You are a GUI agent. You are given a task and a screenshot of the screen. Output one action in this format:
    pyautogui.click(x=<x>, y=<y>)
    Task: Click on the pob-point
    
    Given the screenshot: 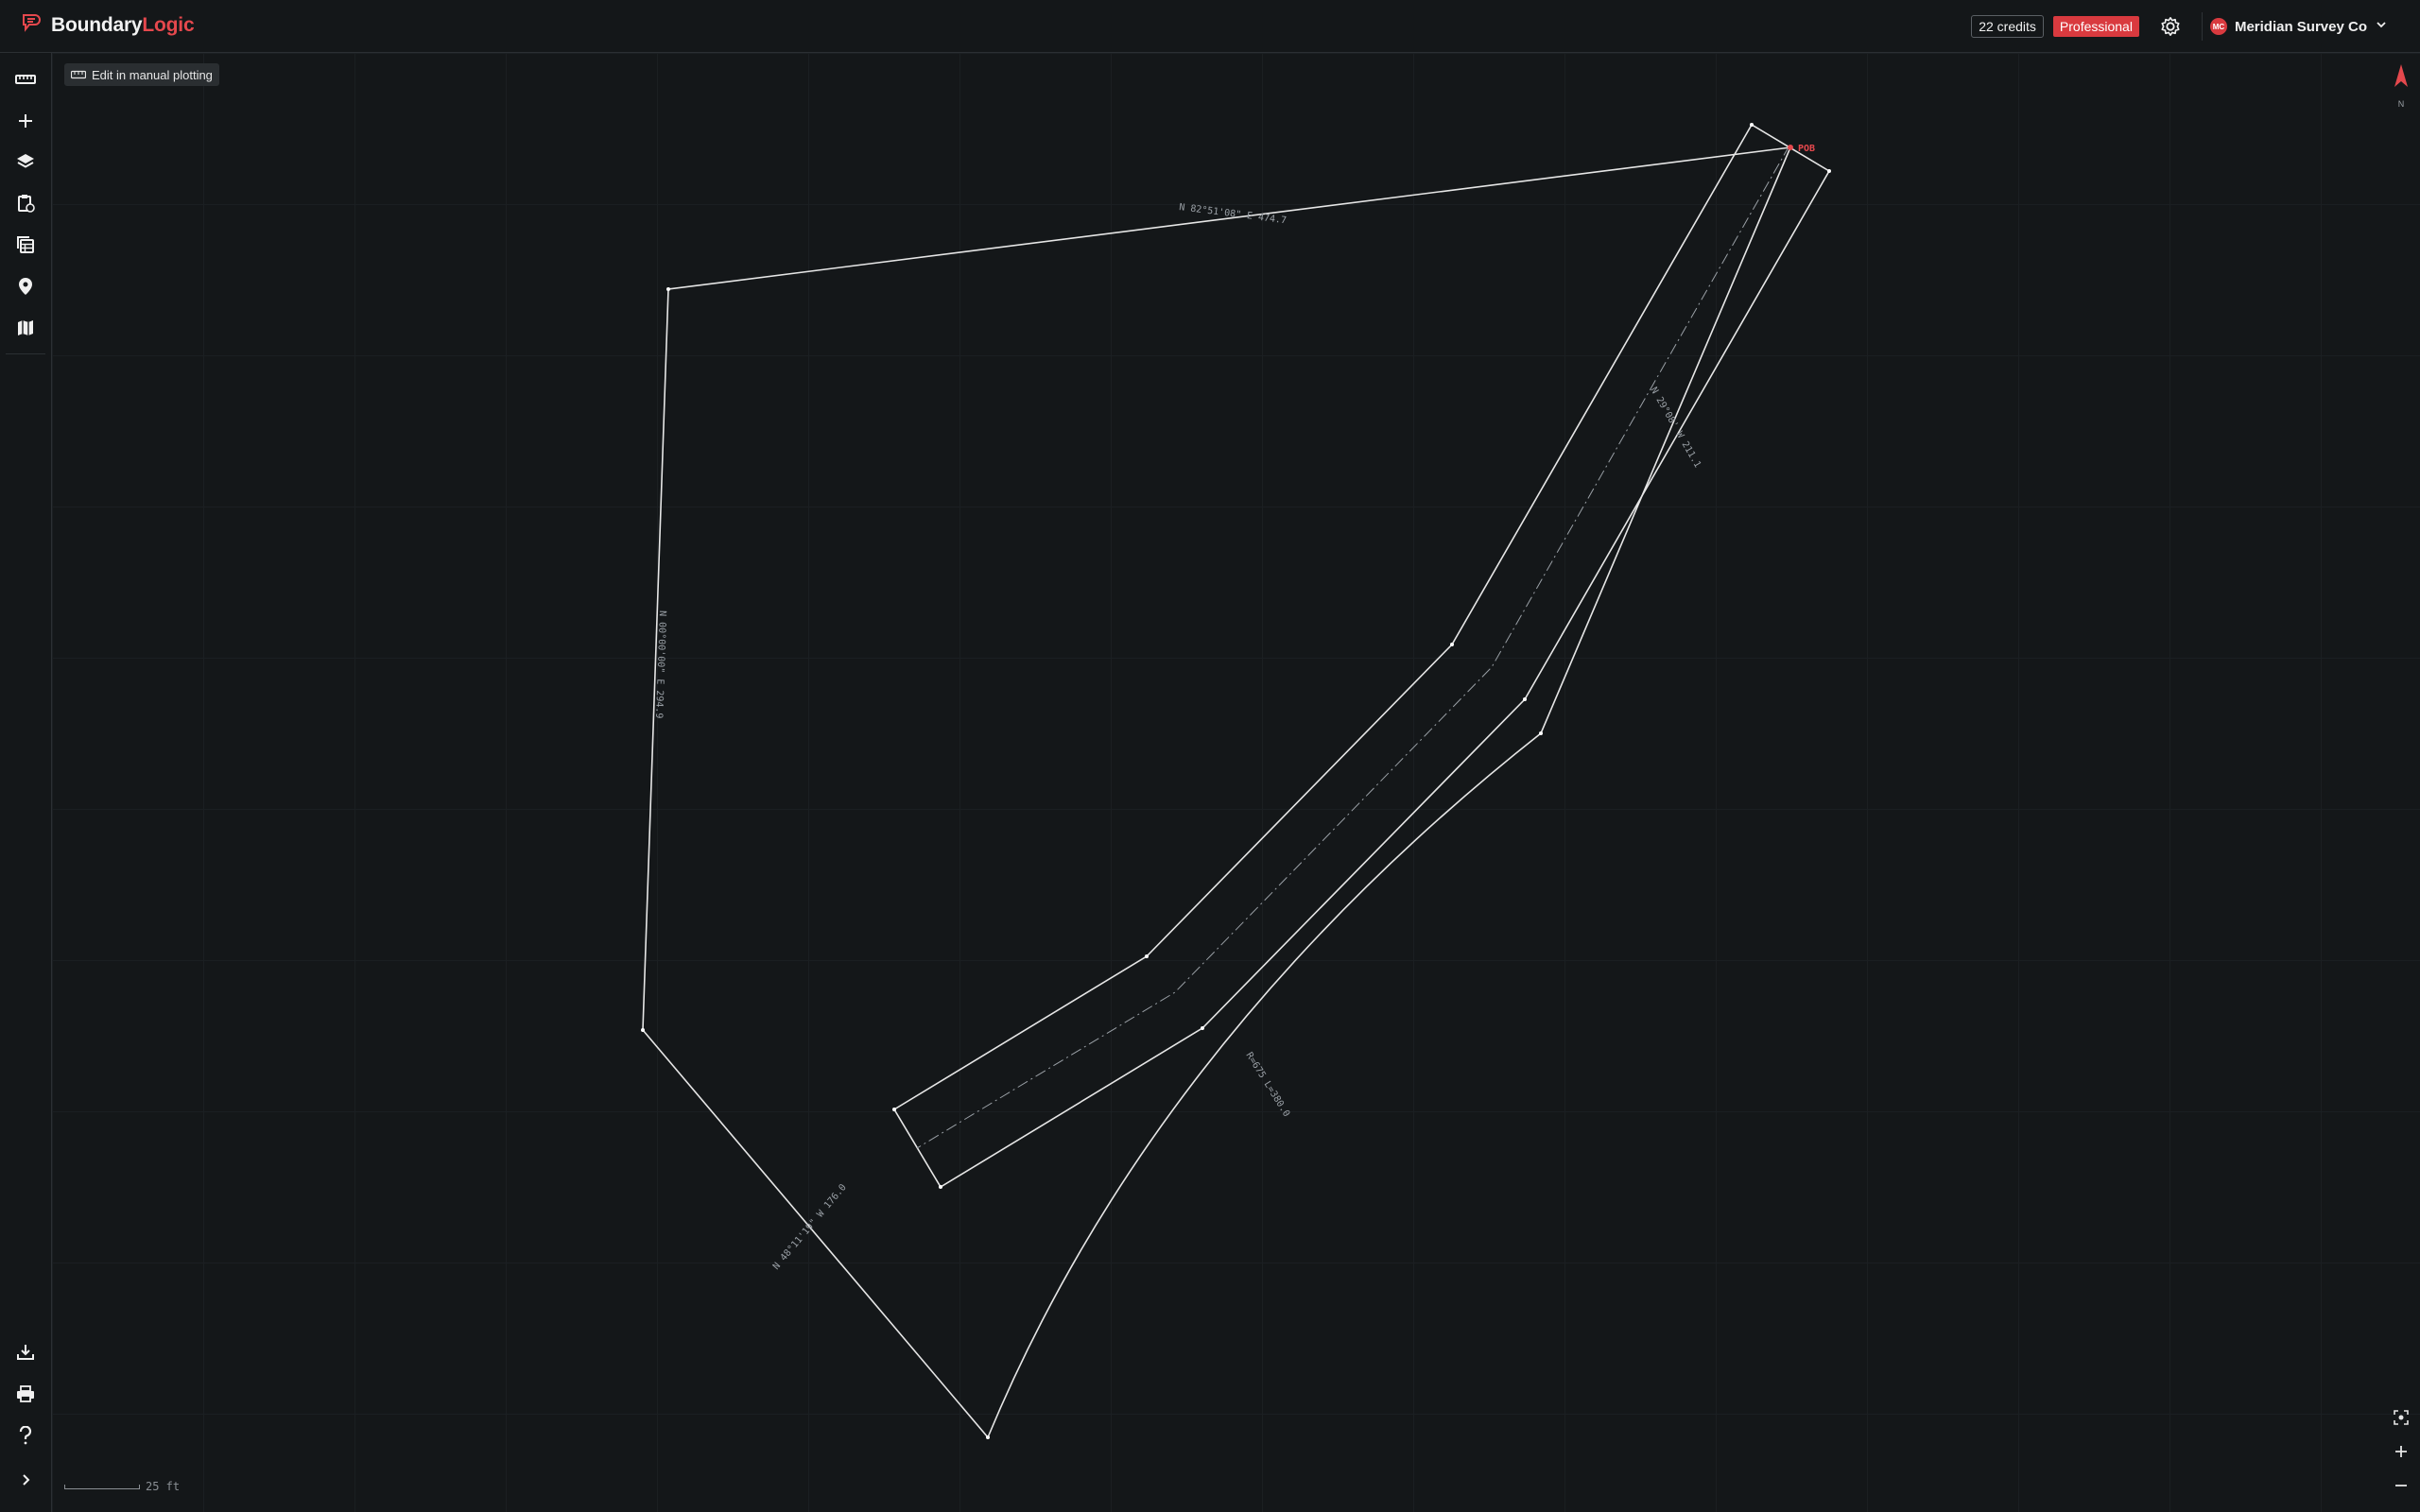 What is the action you would take?
    pyautogui.click(x=1790, y=147)
    